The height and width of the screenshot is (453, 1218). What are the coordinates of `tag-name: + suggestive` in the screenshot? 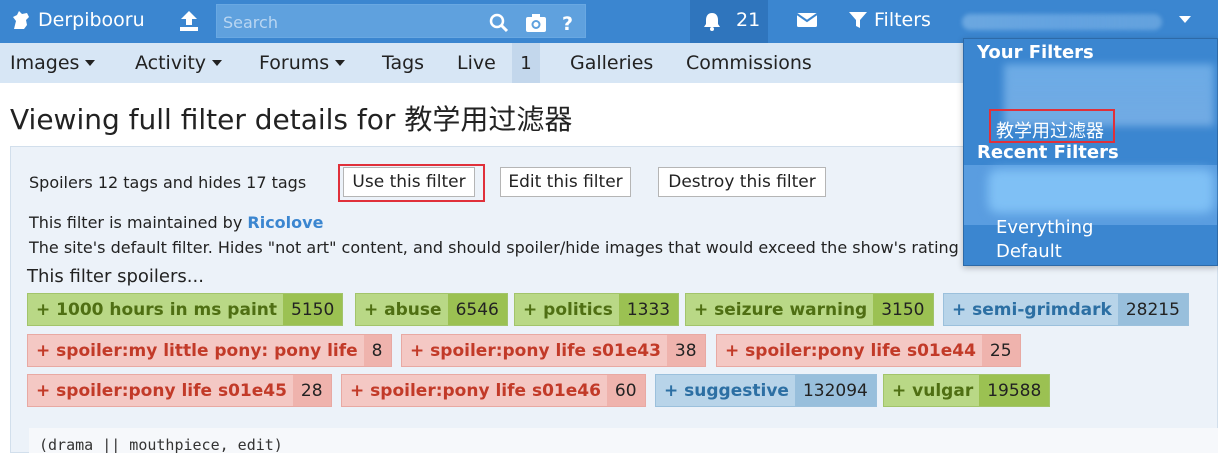 It's located at (725, 390).